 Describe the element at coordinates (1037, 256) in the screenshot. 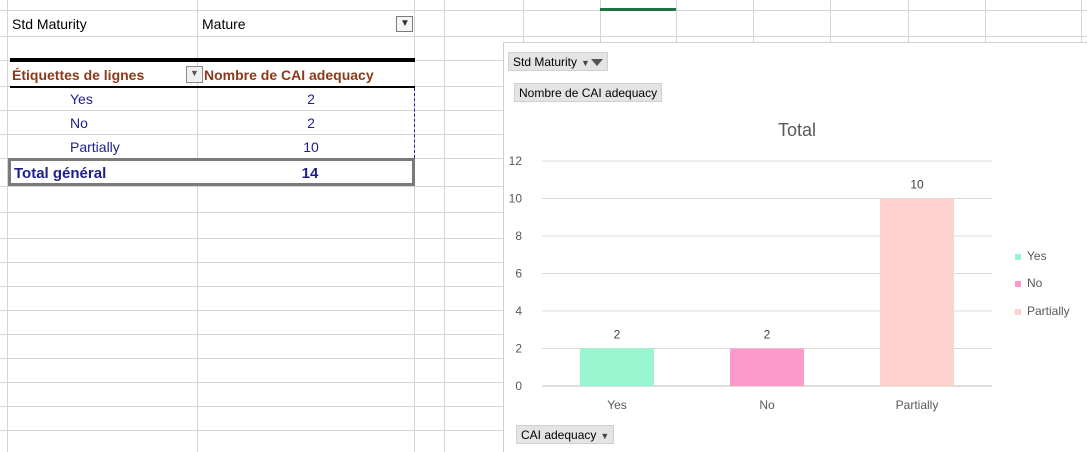

I see `legend-label: Yes` at that location.